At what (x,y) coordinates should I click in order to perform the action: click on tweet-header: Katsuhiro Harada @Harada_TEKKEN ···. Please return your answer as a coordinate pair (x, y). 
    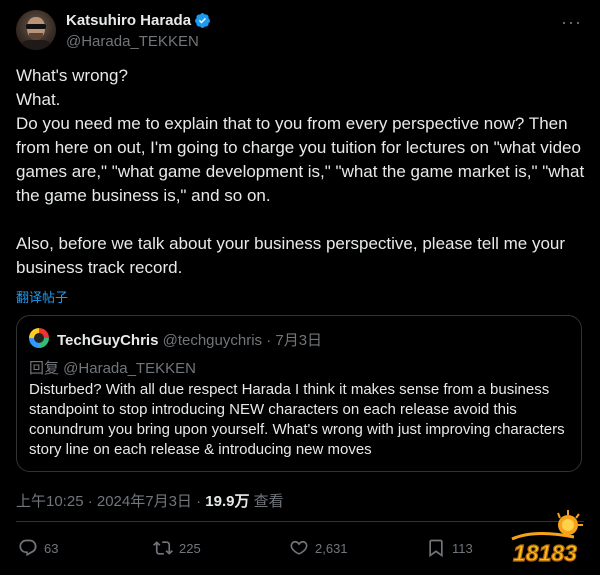
    Looking at the image, I should click on (300, 34).